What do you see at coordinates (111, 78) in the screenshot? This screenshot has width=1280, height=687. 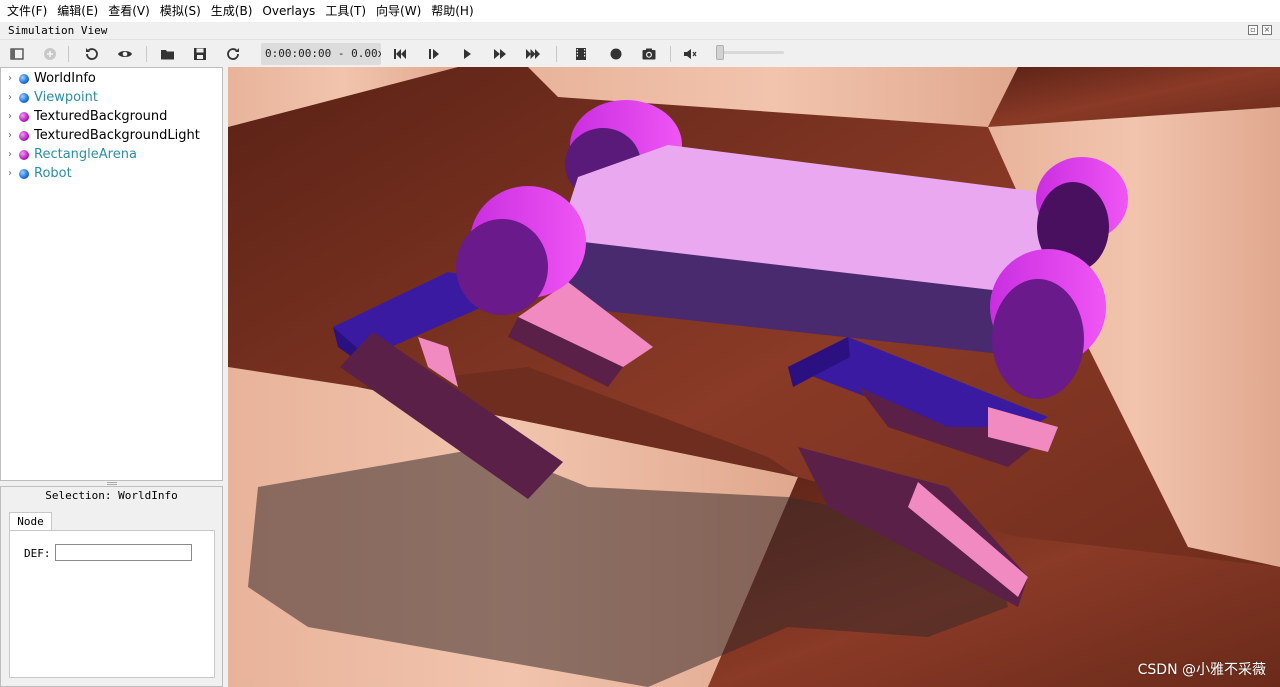 I see `tree-item-worldinfo: › WorldInfo` at bounding box center [111, 78].